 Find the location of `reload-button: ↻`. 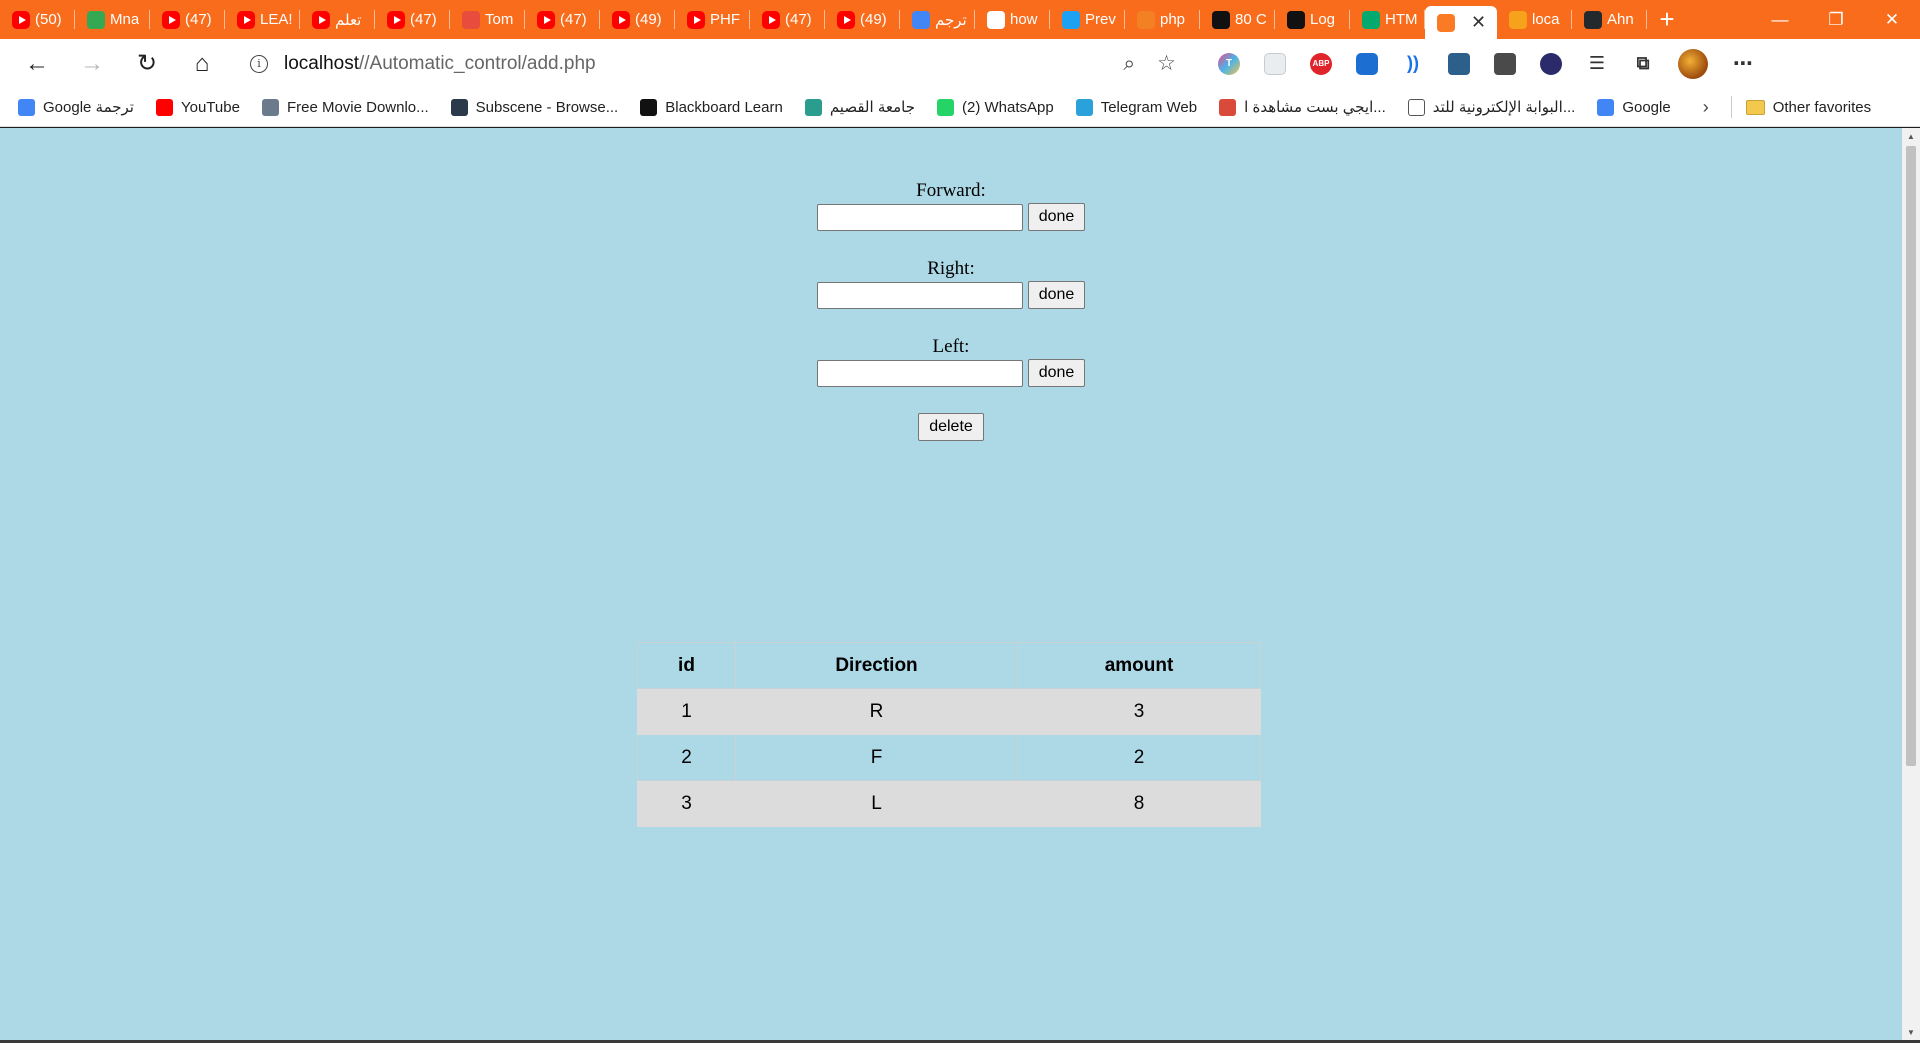

reload-button: ↻ is located at coordinates (147, 64).